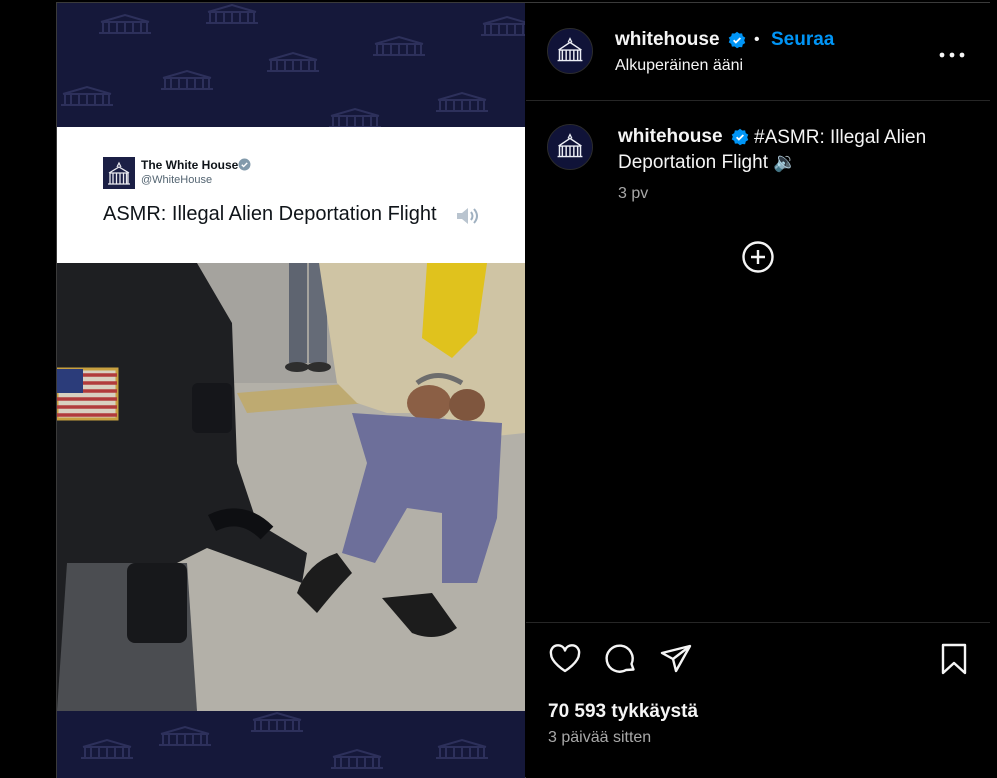 The width and height of the screenshot is (997, 778). What do you see at coordinates (758, 100) in the screenshot?
I see `header-divider` at bounding box center [758, 100].